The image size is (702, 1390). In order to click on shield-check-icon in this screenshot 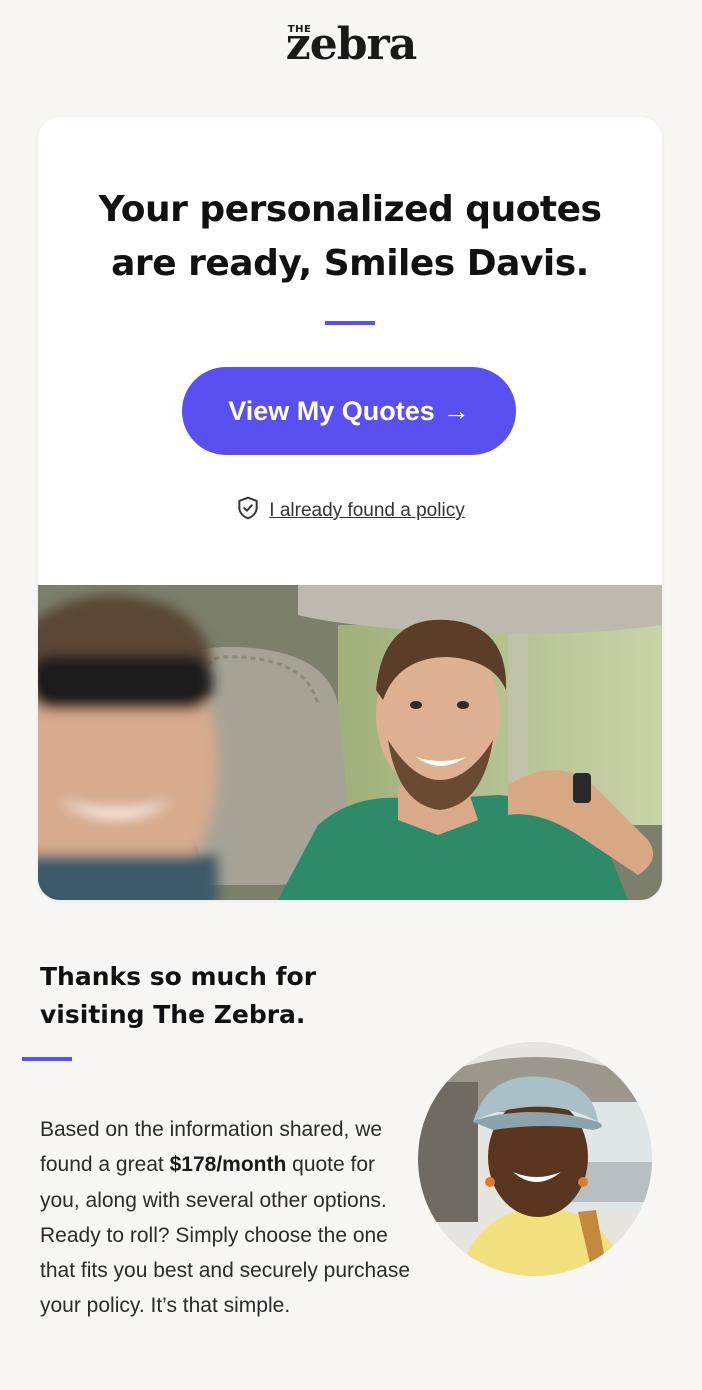, I will do `click(248, 511)`.